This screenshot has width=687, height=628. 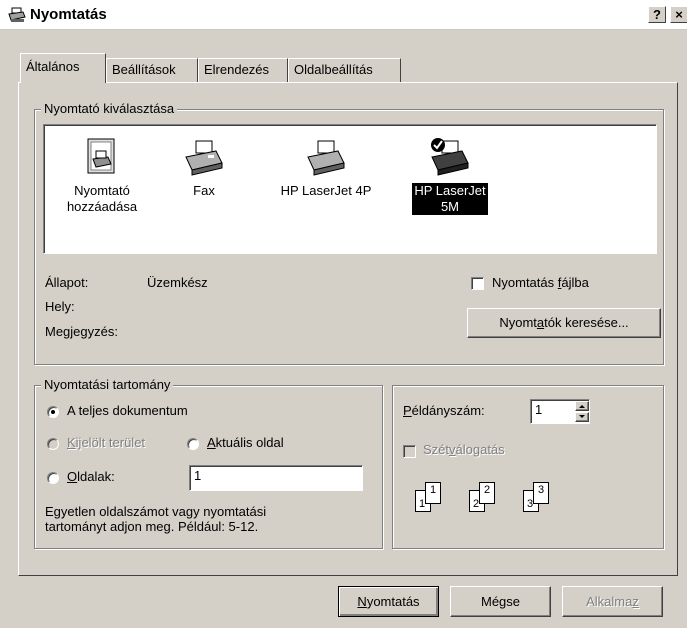 What do you see at coordinates (127, 410) in the screenshot?
I see `radio-all-document-label: A teljes dokumentum` at bounding box center [127, 410].